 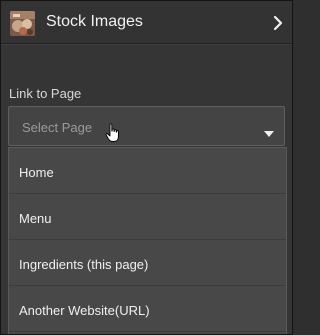 I want to click on select-page-placeholder: Select Page, so click(x=57, y=127).